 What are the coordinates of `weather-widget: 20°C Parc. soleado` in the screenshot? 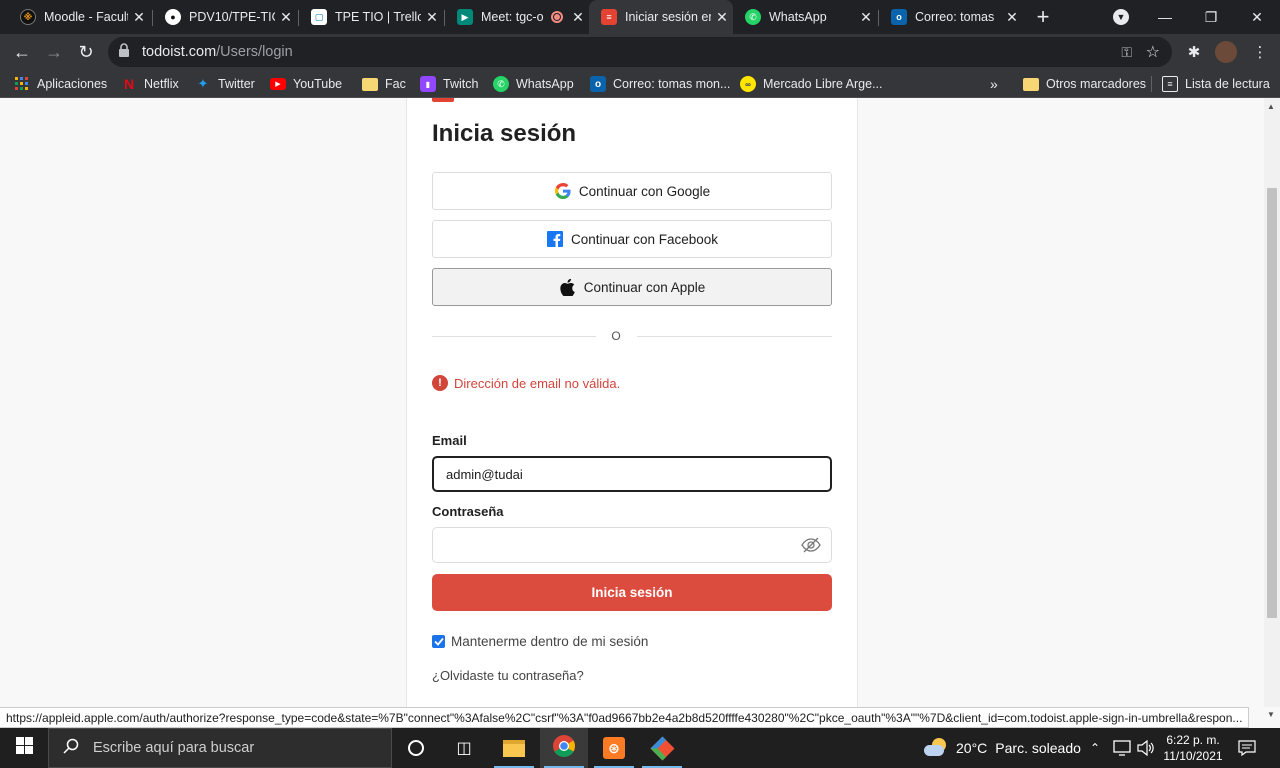 It's located at (1002, 748).